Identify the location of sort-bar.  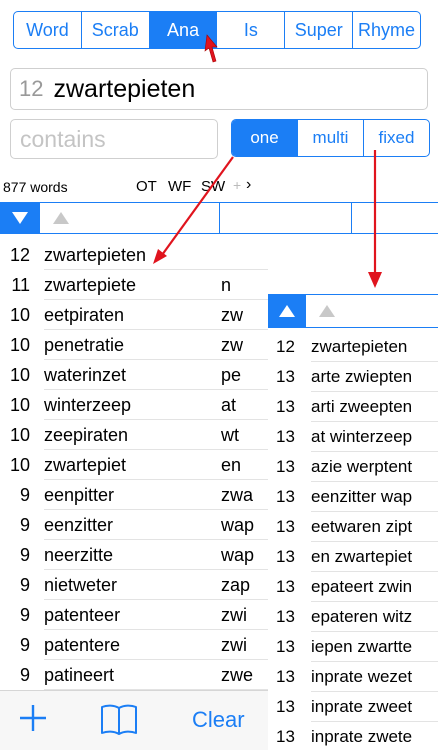
(219, 218).